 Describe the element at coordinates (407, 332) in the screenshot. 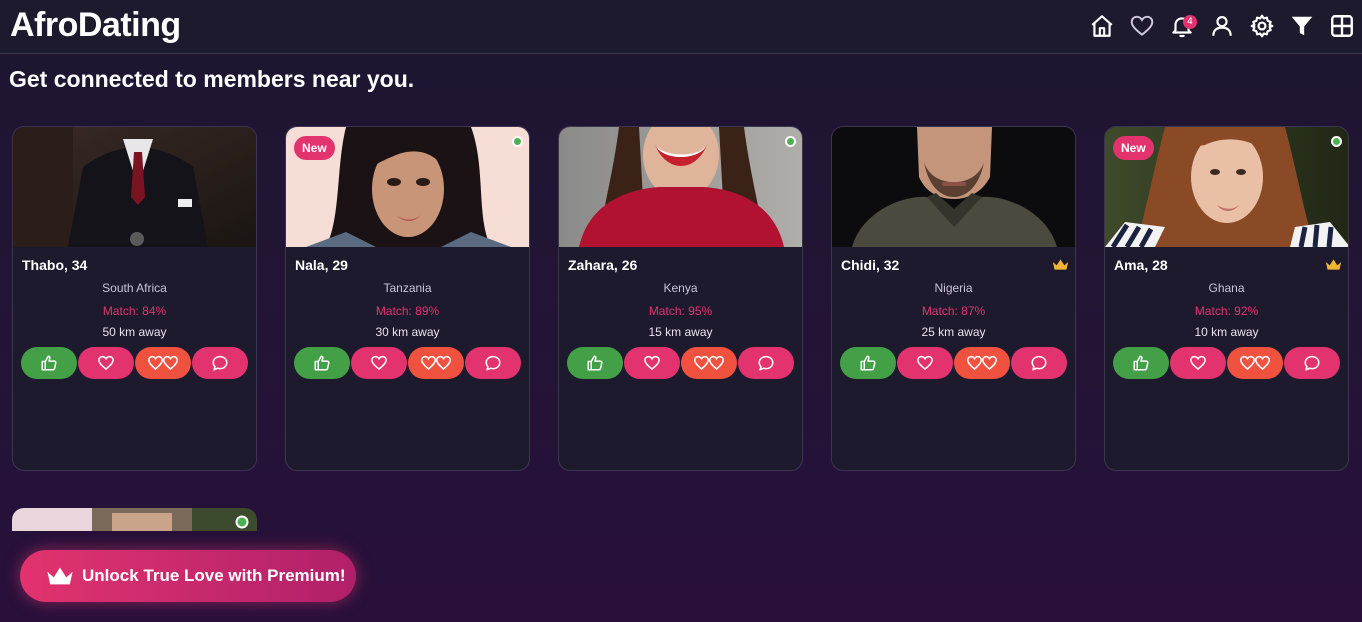

I see `member-distance: 30 km away` at that location.